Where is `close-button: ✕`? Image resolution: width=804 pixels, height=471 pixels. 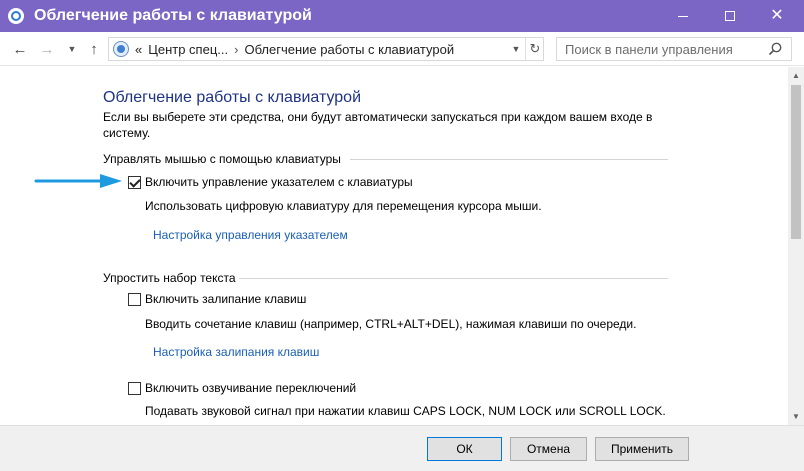 close-button: ✕ is located at coordinates (777, 16).